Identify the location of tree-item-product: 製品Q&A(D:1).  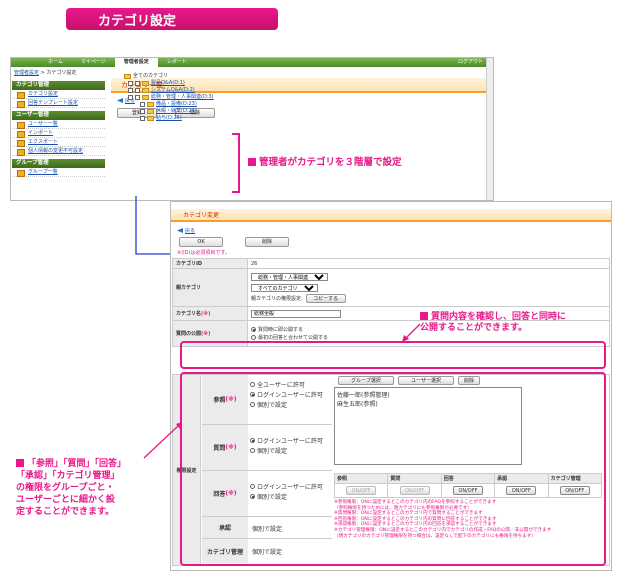
(168, 83).